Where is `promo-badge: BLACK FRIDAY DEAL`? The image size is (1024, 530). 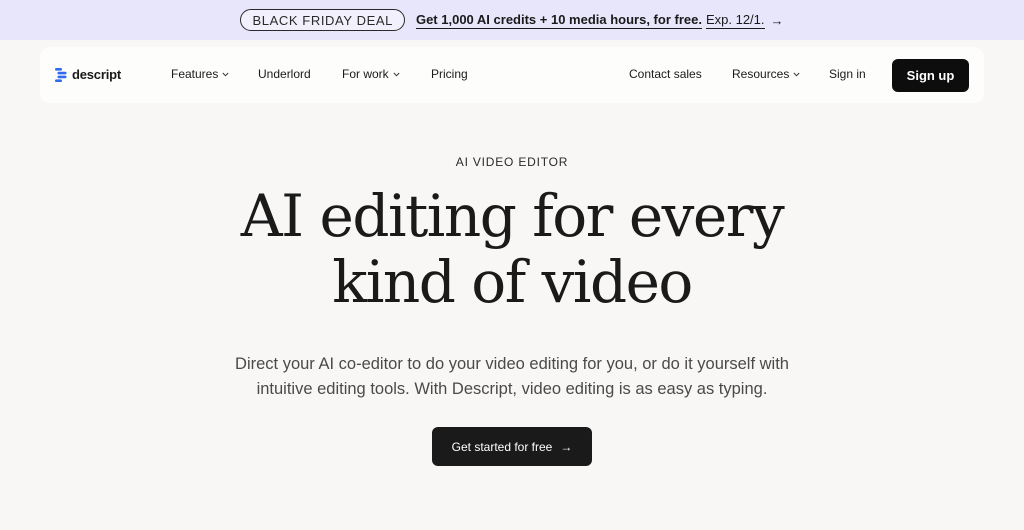
promo-badge: BLACK FRIDAY DEAL is located at coordinates (322, 20).